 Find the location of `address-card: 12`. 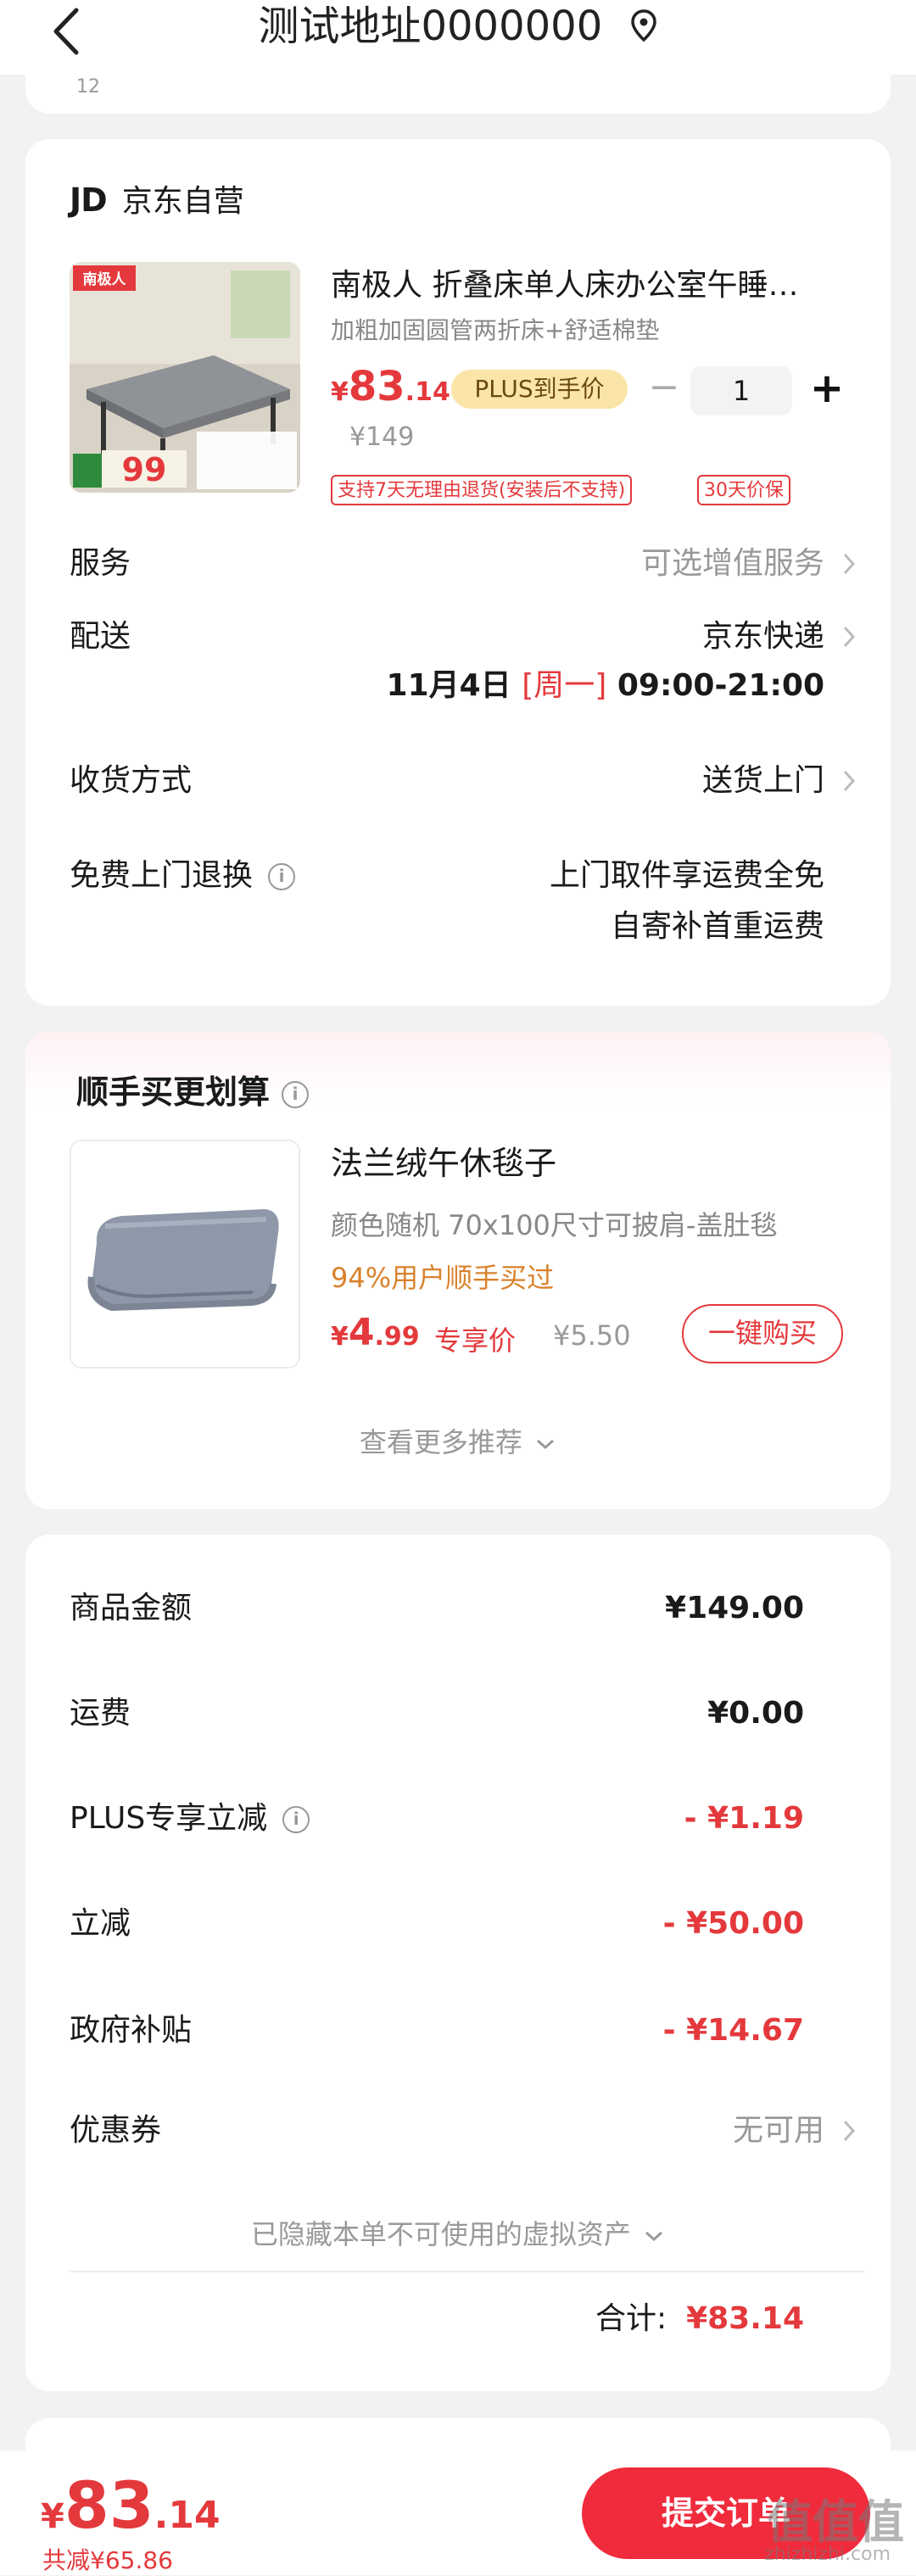

address-card: 12 is located at coordinates (458, 94).